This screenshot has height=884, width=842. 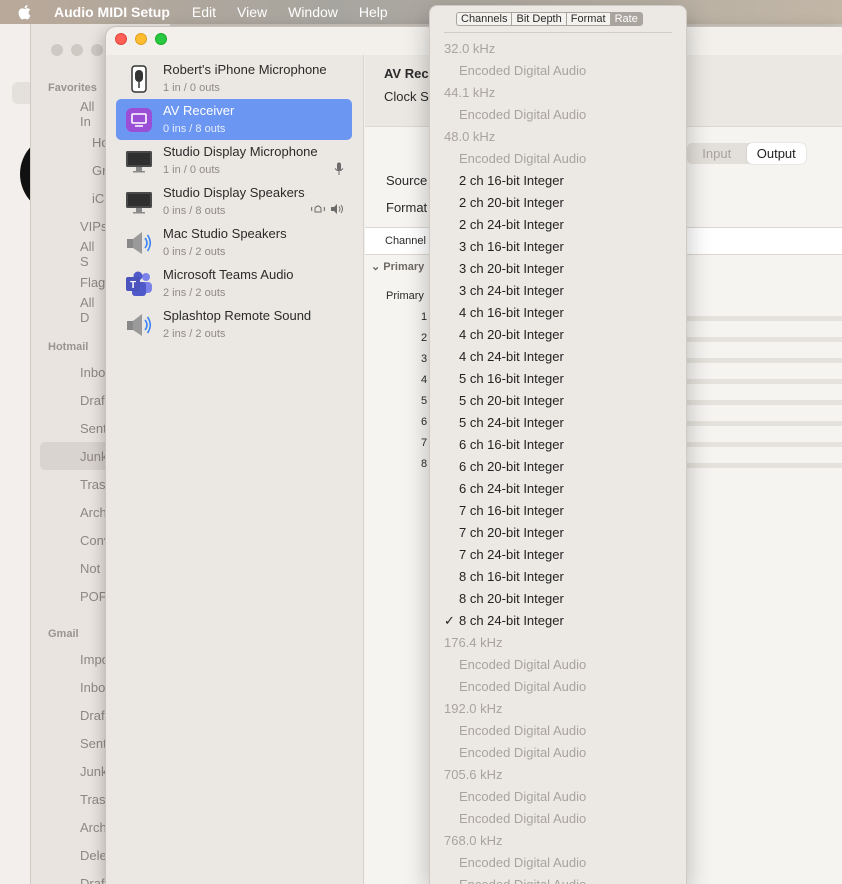 What do you see at coordinates (234, 160) in the screenshot?
I see `device-row: Studio Display Microphone 1 in / 0 outs` at bounding box center [234, 160].